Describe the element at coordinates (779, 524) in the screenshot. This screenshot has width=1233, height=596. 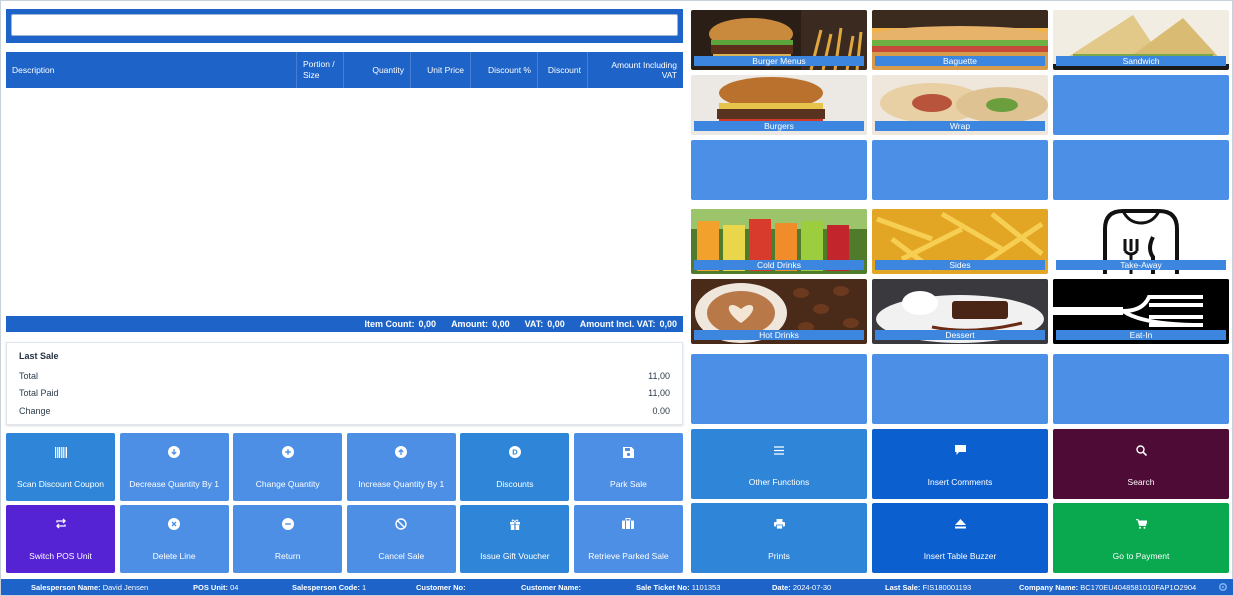
I see `printer-icon` at that location.